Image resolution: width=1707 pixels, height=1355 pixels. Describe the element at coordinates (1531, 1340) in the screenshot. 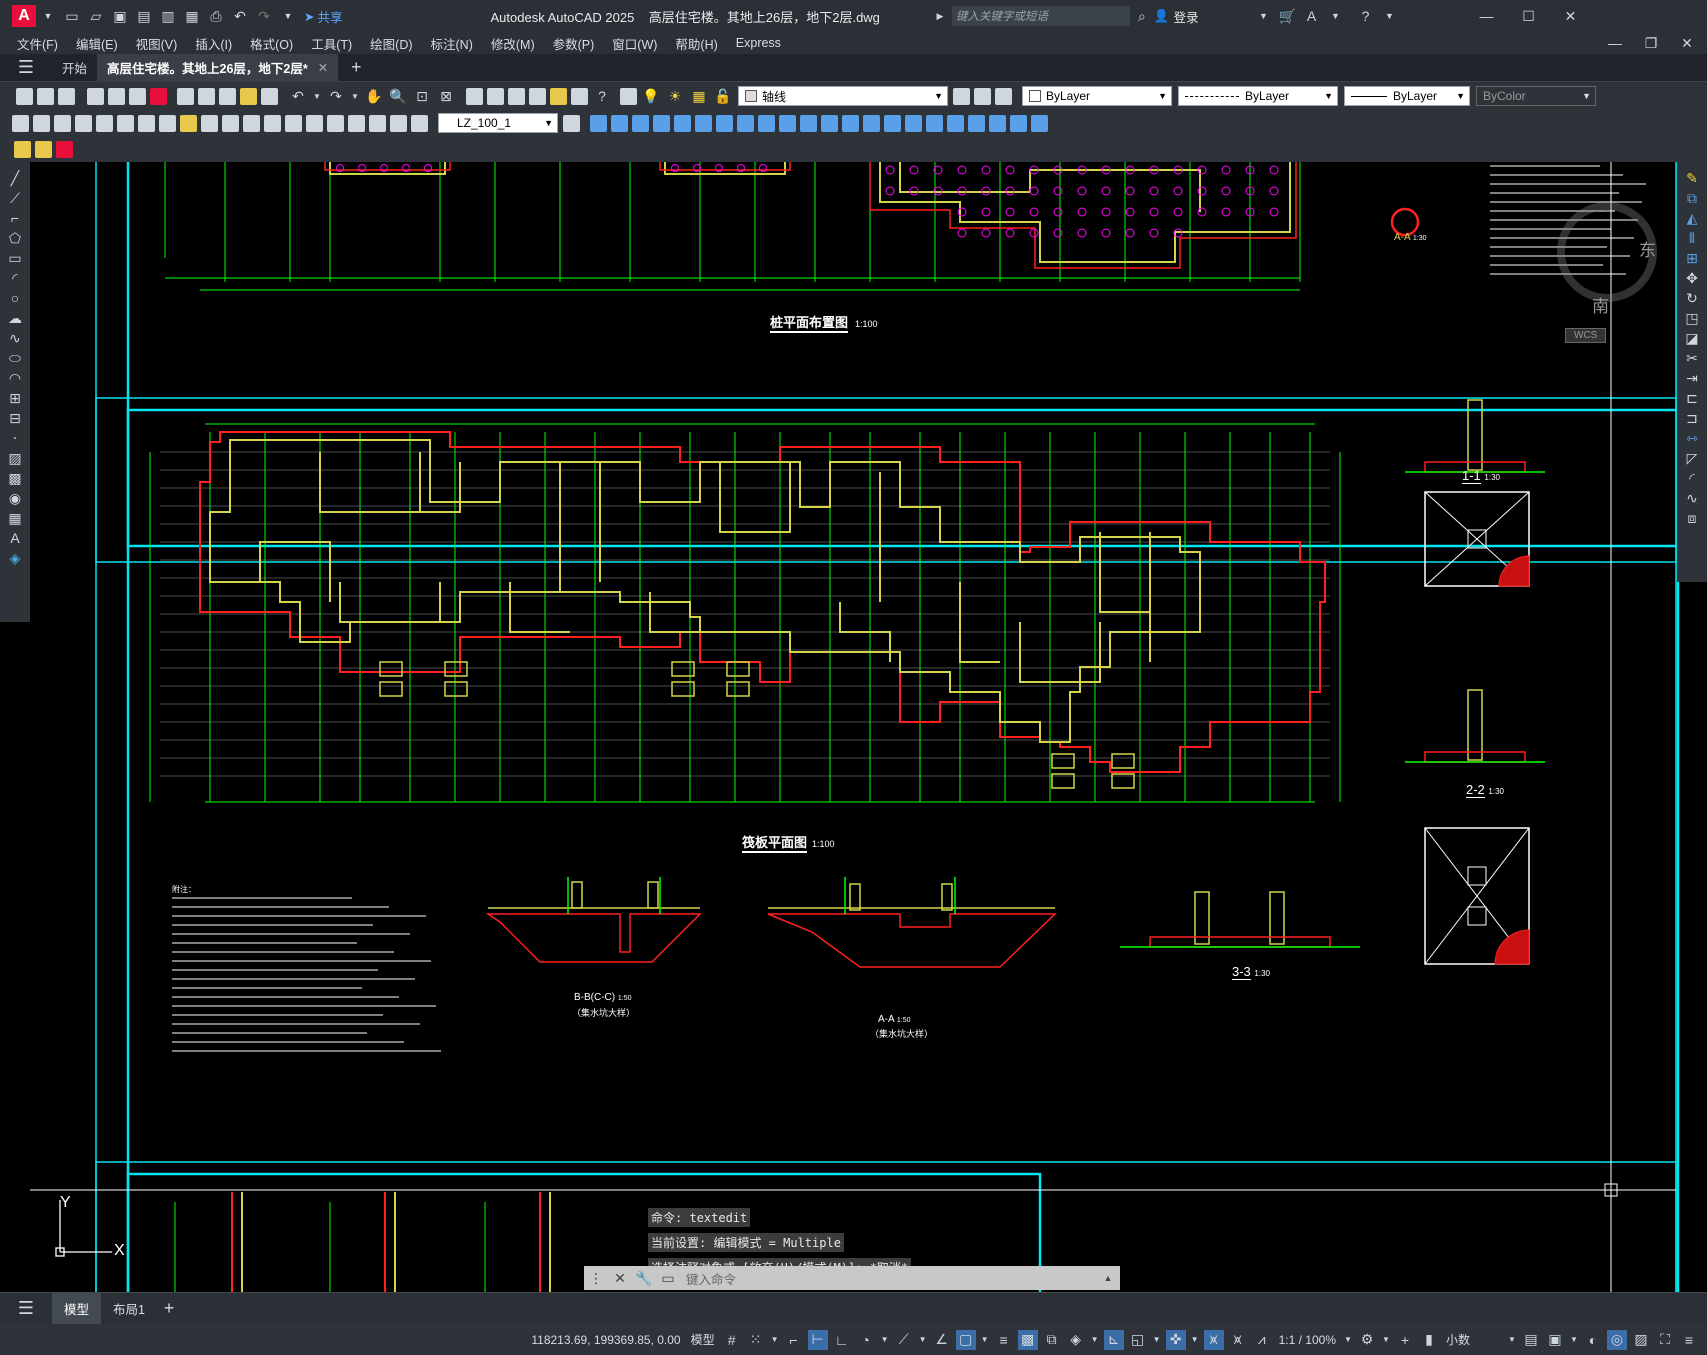

I see `quick-properties-icon: ▤` at that location.